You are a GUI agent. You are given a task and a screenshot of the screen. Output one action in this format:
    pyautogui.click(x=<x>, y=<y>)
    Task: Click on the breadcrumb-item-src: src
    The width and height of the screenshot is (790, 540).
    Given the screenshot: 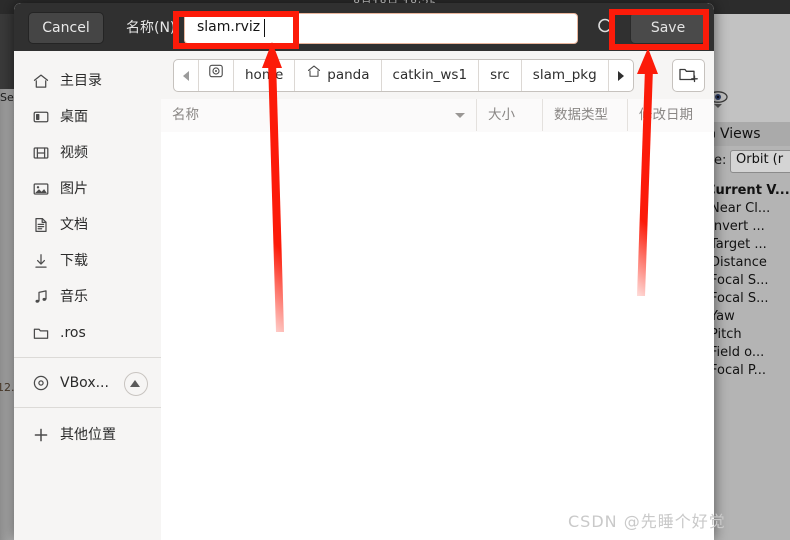 What is the action you would take?
    pyautogui.click(x=500, y=75)
    